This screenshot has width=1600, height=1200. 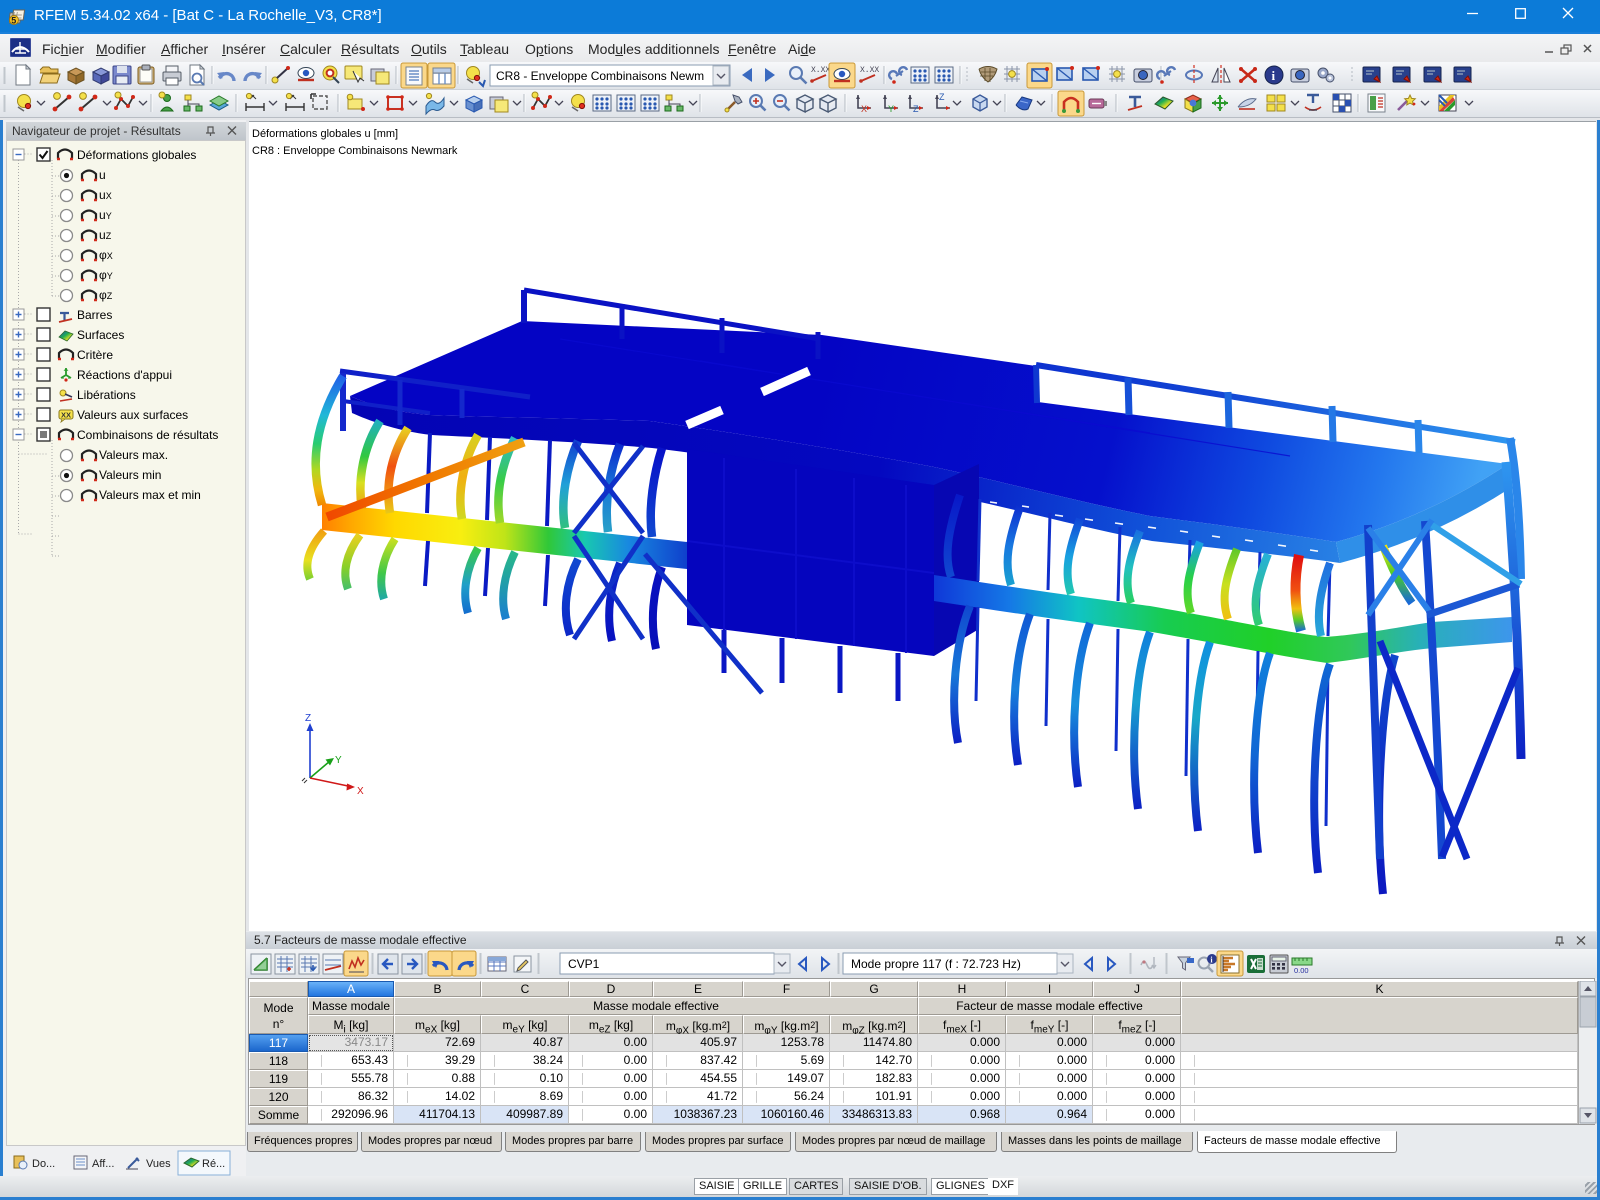 What do you see at coordinates (584, 964) in the screenshot?
I see `svg-text: CVP1` at bounding box center [584, 964].